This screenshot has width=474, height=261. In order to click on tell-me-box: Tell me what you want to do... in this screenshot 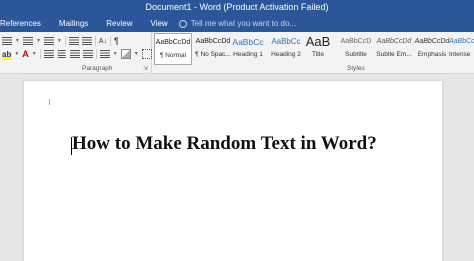, I will do `click(237, 23)`.